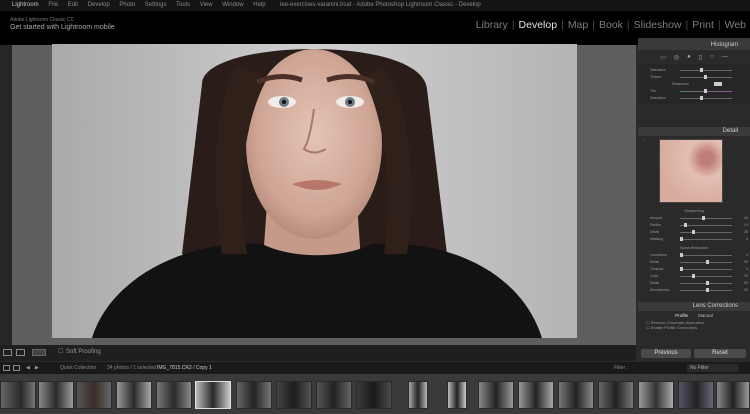  I want to click on previous-button: Previous, so click(666, 353).